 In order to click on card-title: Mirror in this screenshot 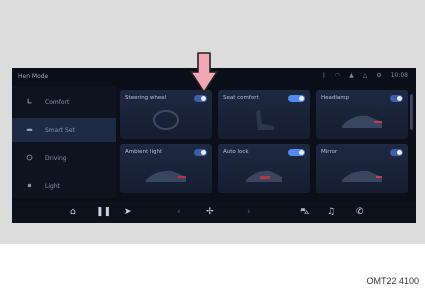, I will do `click(329, 152)`.